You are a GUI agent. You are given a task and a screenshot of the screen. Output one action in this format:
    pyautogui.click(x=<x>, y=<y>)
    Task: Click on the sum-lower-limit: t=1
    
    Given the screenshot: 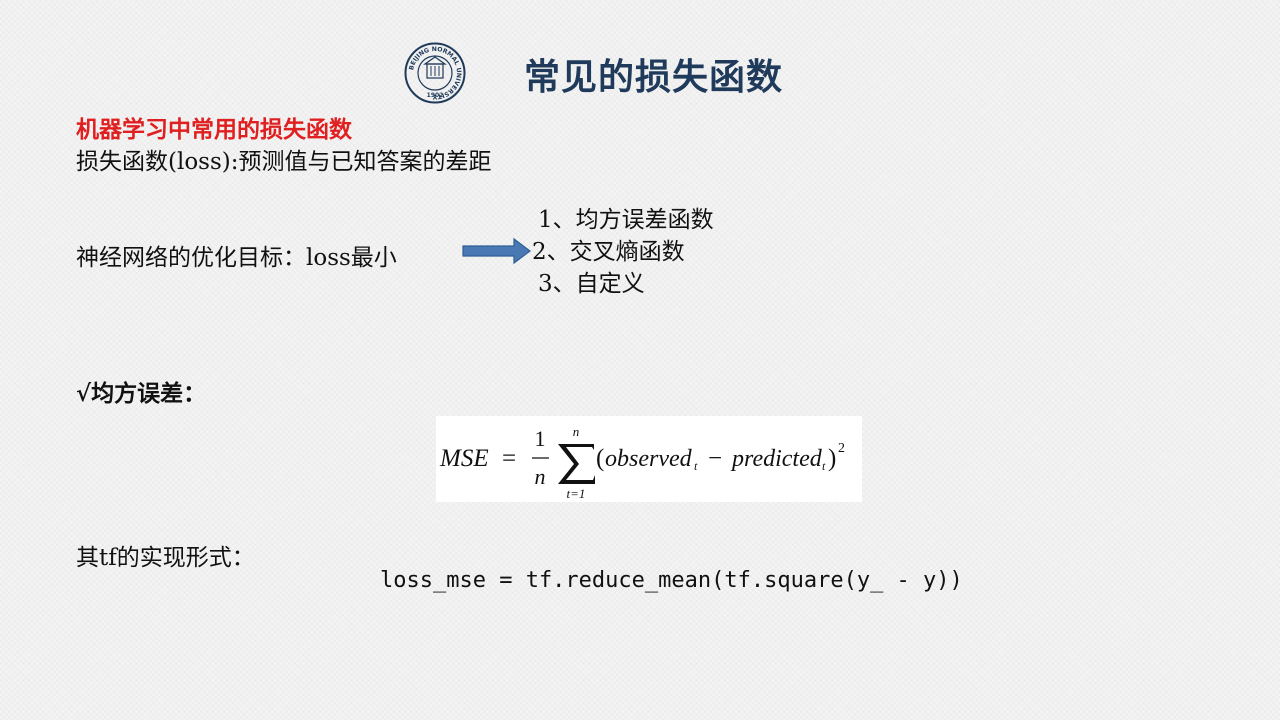 What is the action you would take?
    pyautogui.click(x=576, y=493)
    